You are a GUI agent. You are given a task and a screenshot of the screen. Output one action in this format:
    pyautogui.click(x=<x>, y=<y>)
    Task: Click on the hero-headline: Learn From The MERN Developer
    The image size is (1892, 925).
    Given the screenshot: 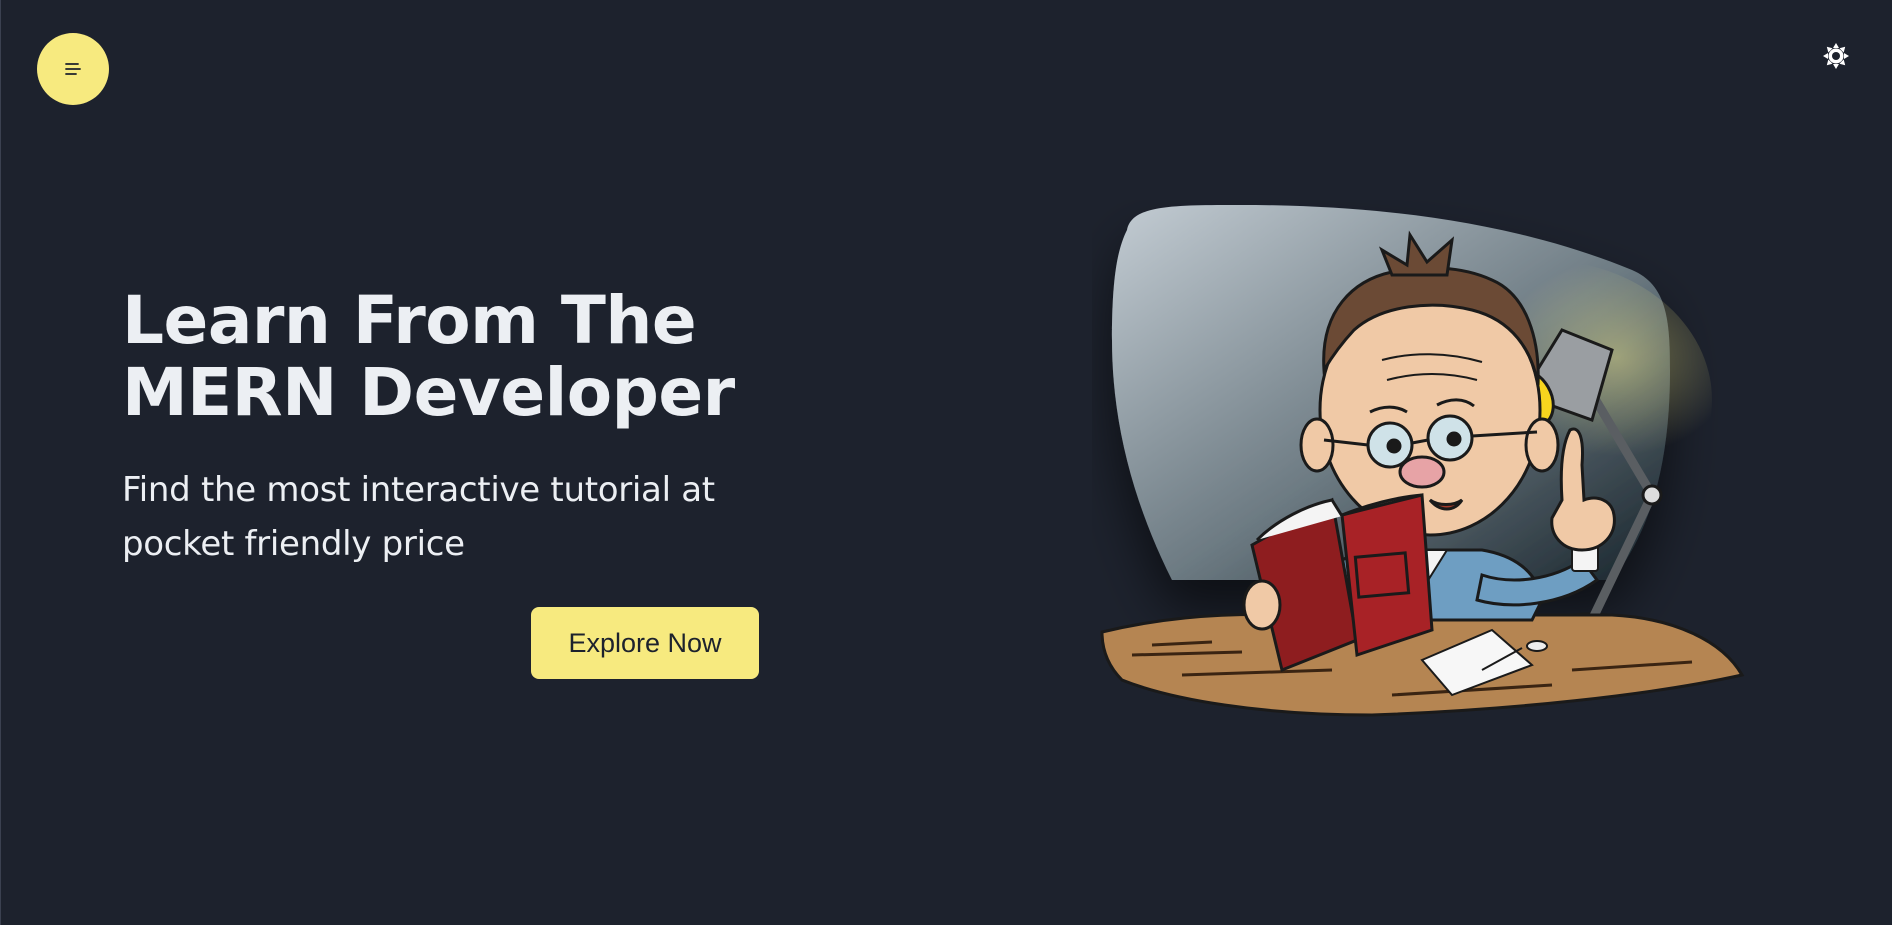 What is the action you would take?
    pyautogui.click(x=442, y=357)
    